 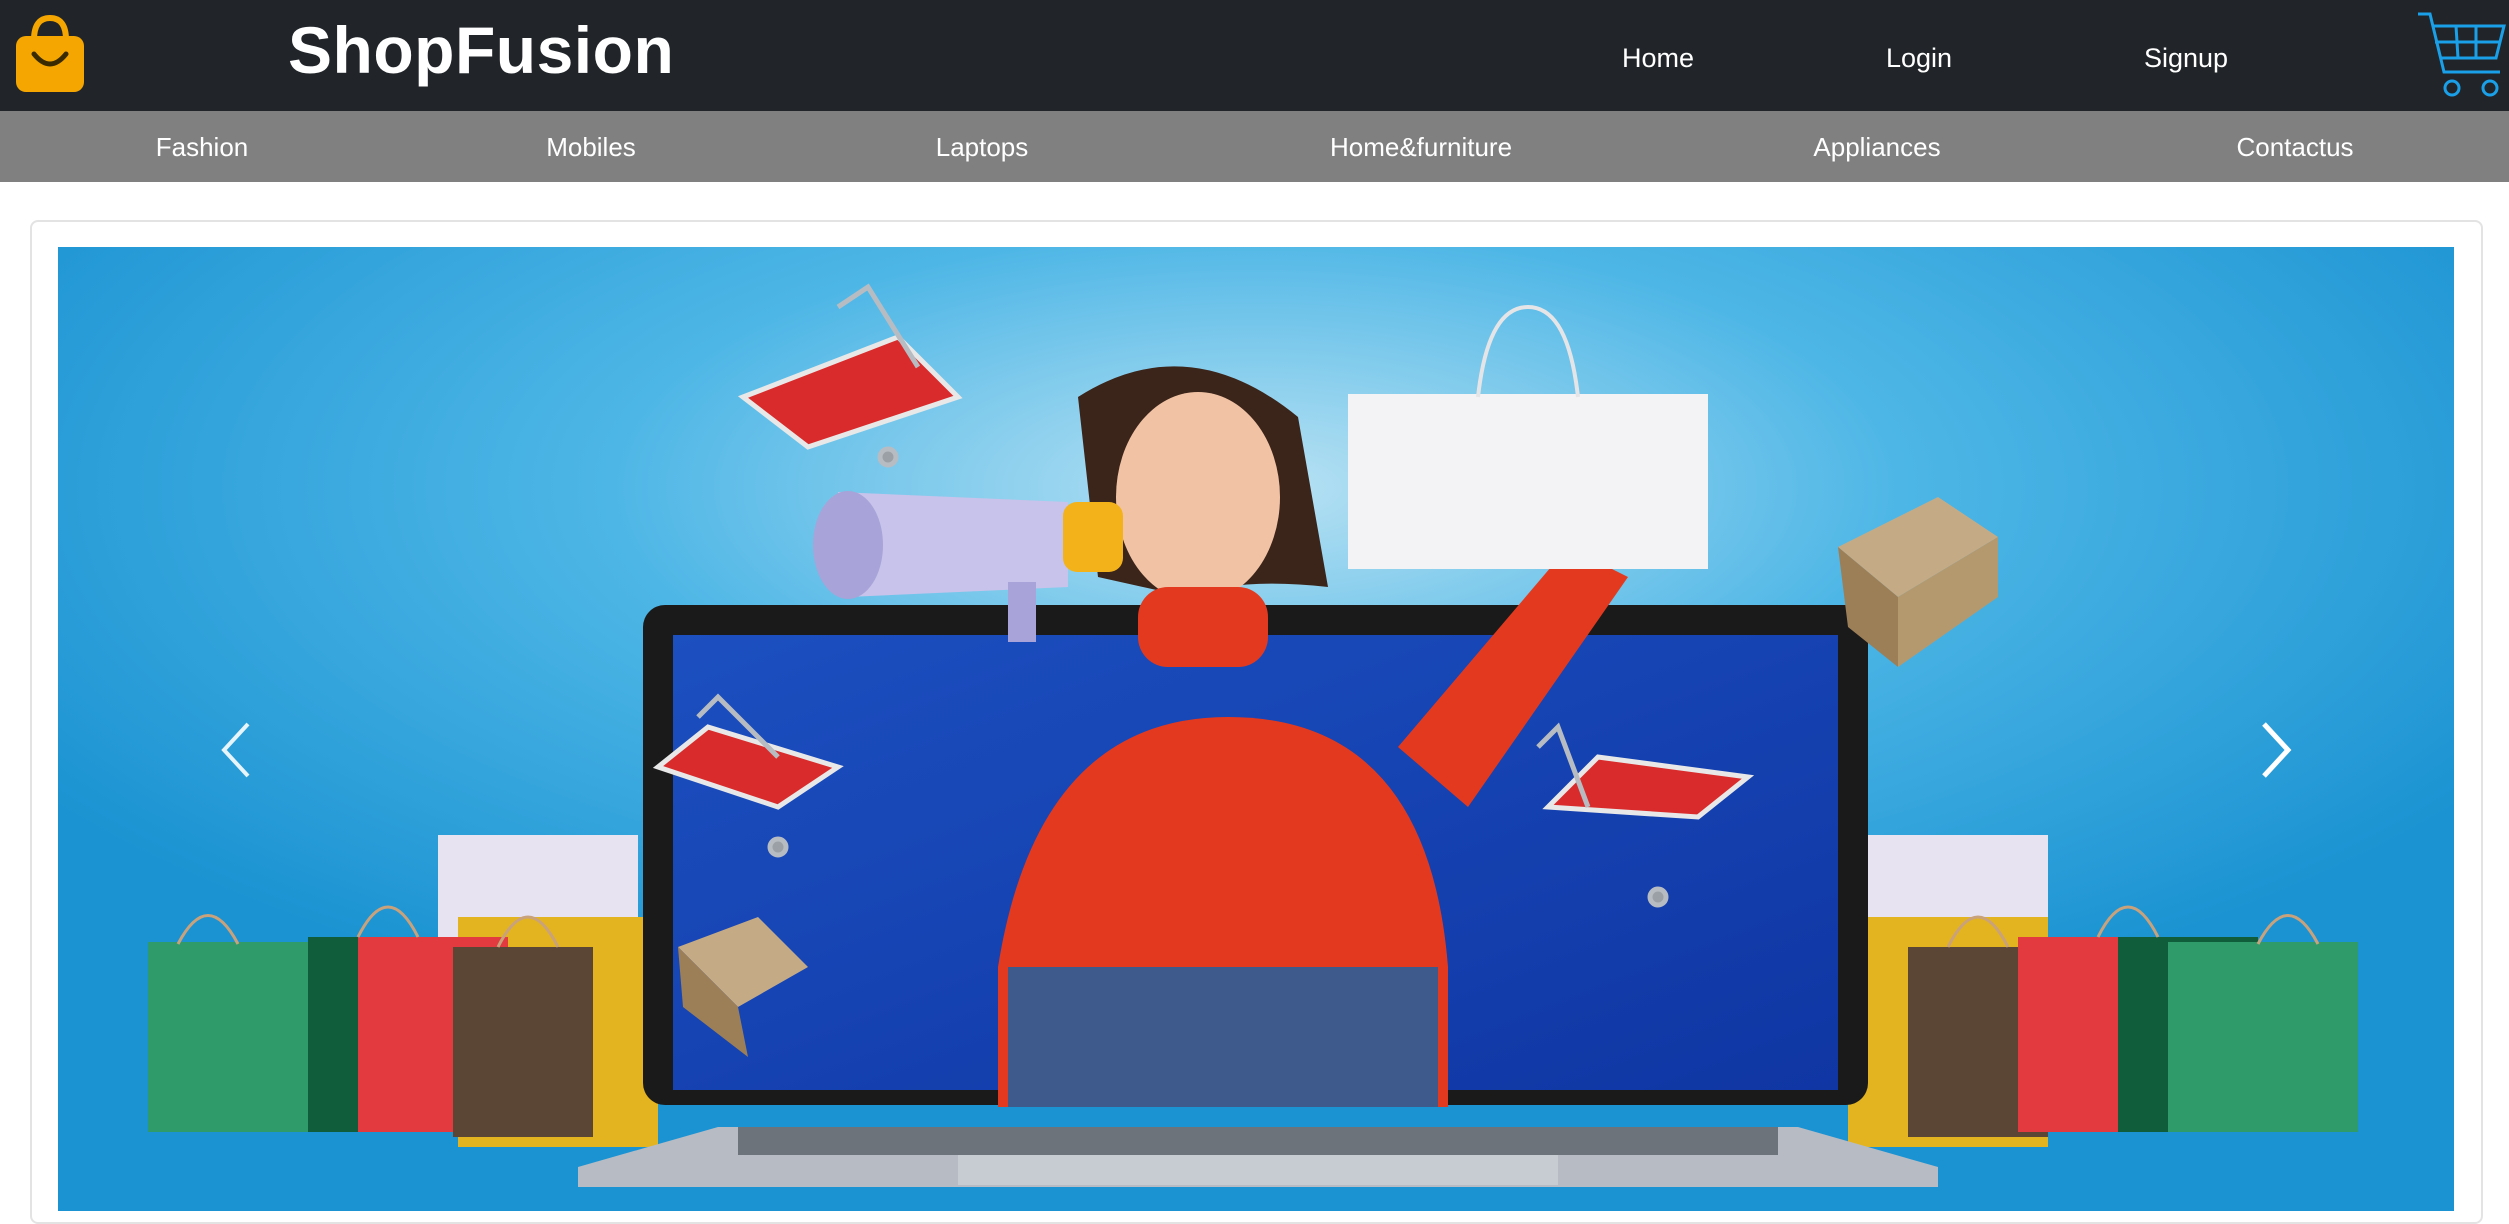 What do you see at coordinates (1919, 58) in the screenshot?
I see `nav-login-link: Login` at bounding box center [1919, 58].